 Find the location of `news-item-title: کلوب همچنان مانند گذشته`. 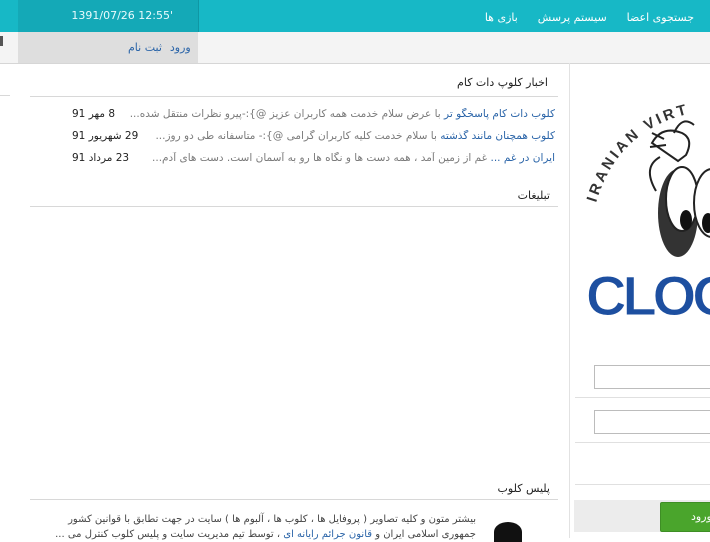

news-item-title: کلوب همچنان مانند گذشته is located at coordinates (497, 136).